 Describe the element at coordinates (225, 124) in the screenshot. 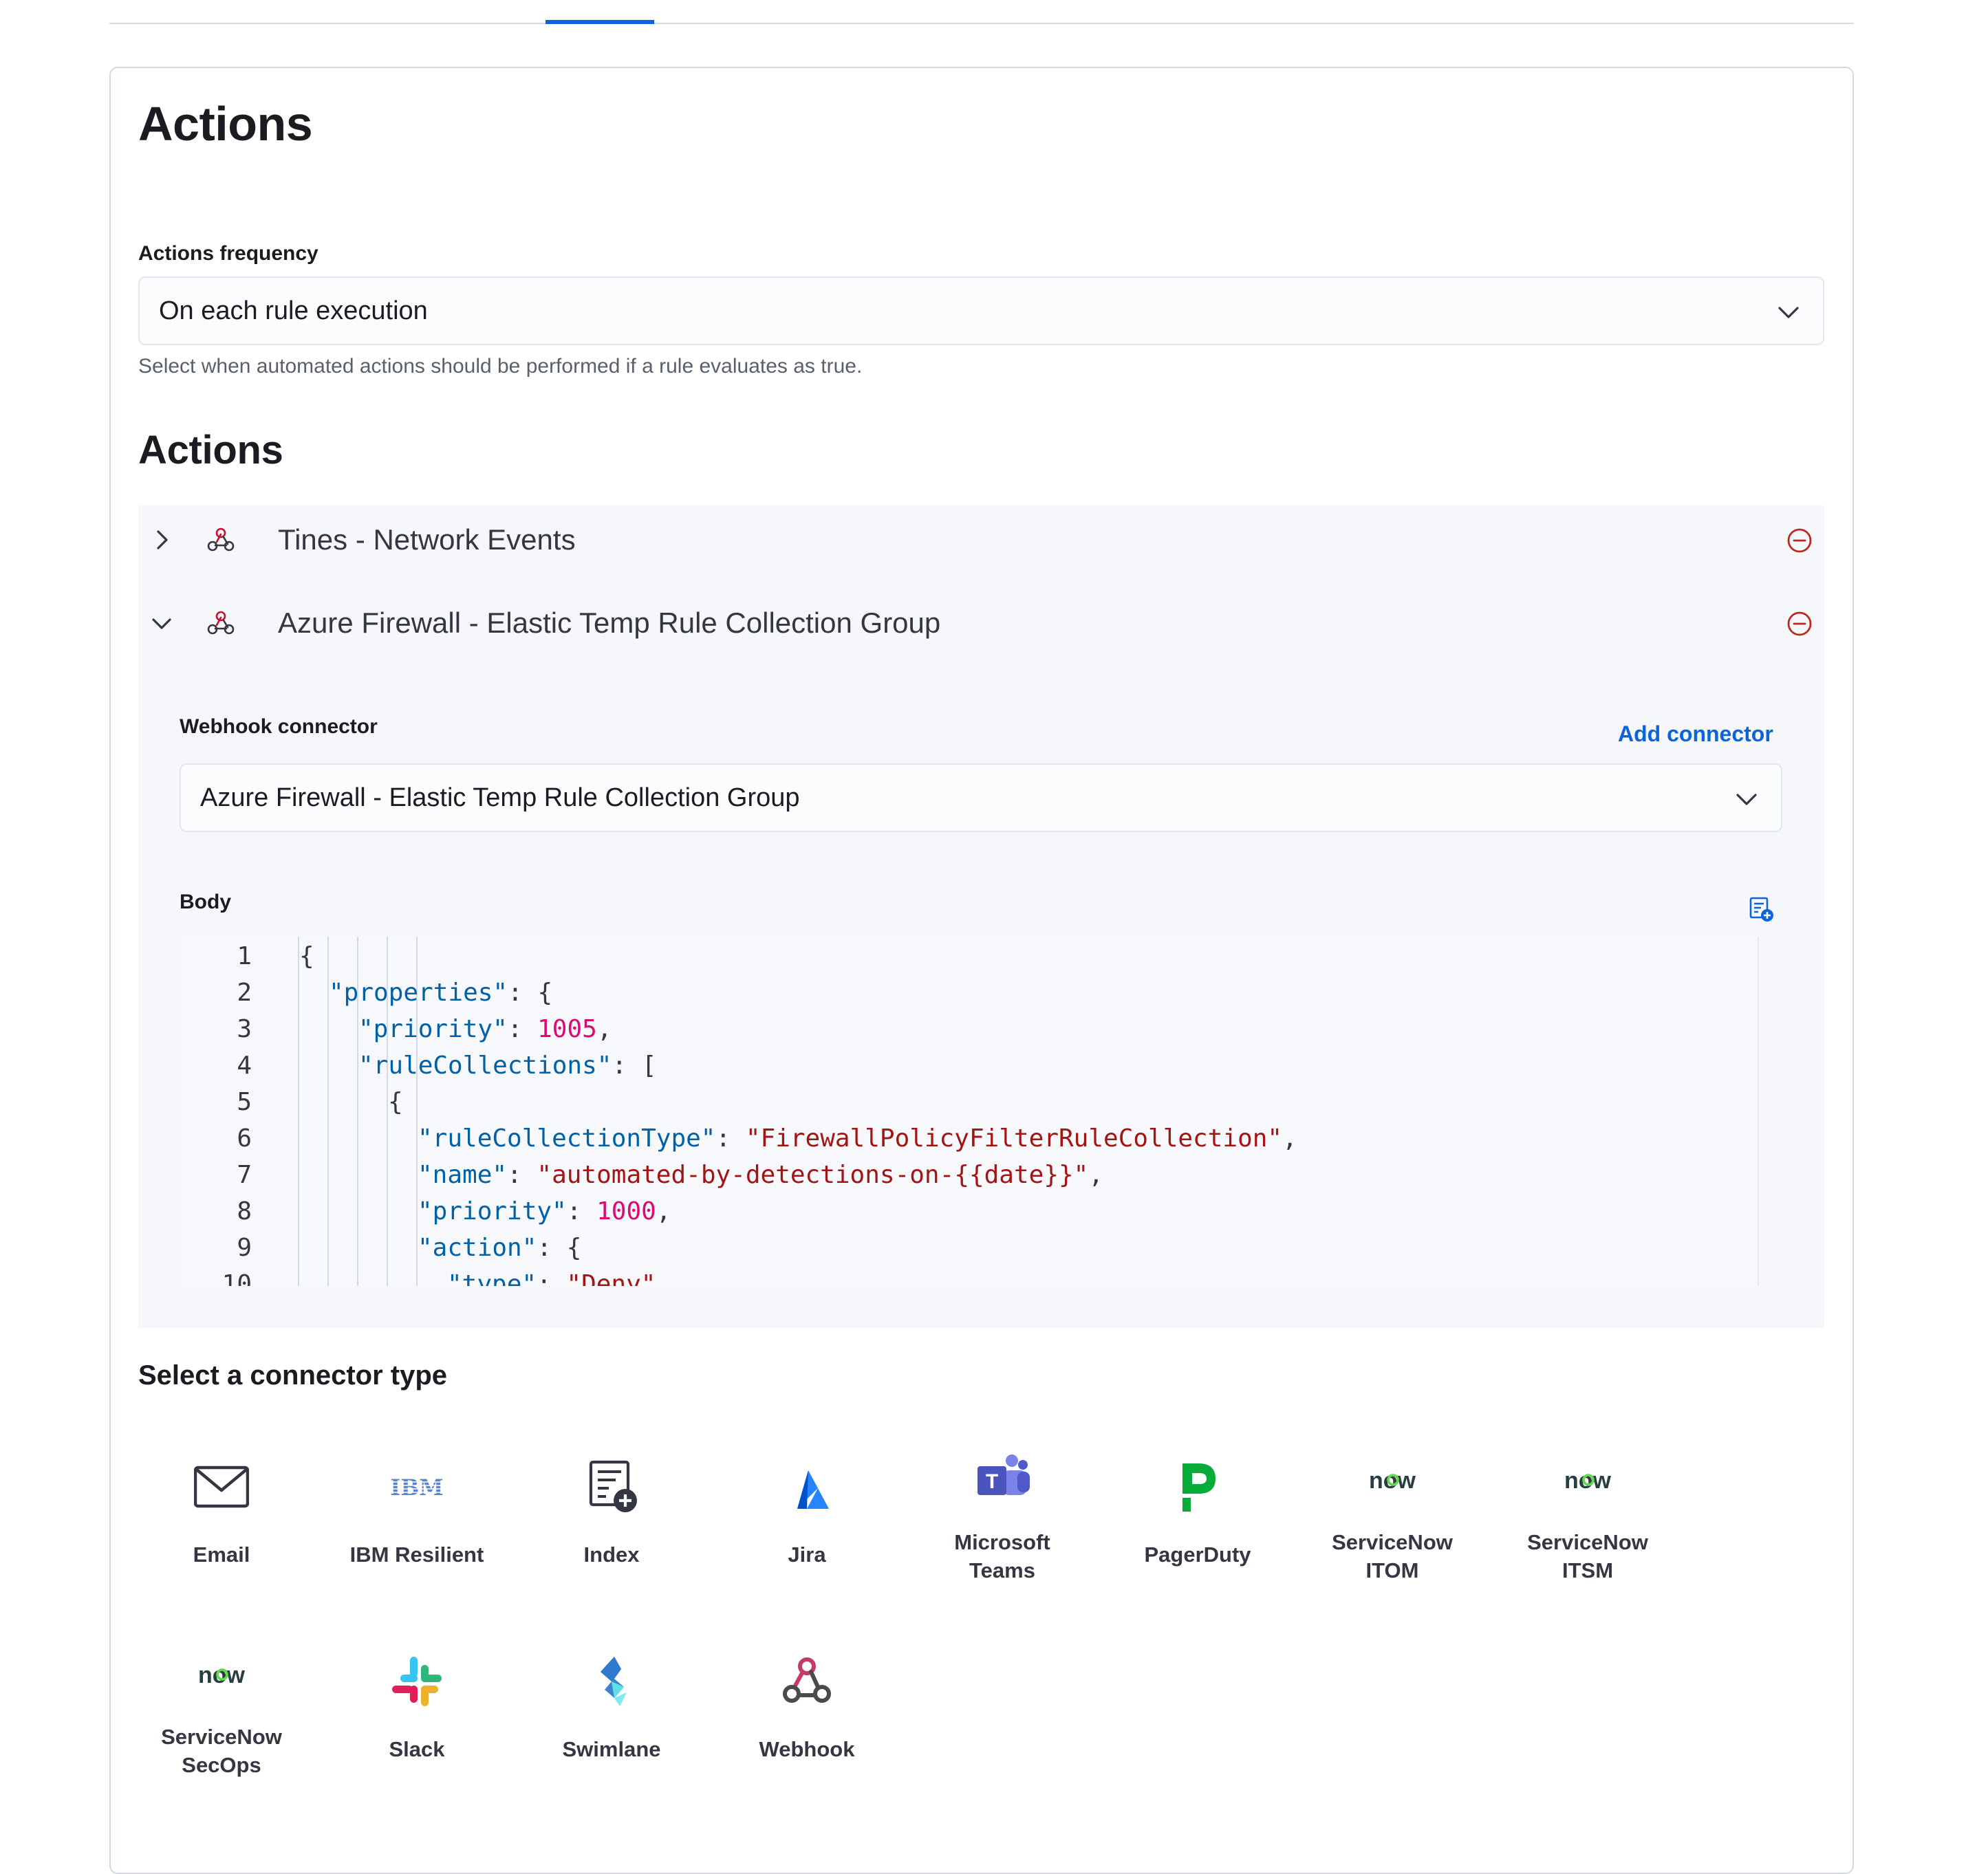

I see `page-title: Actions` at that location.